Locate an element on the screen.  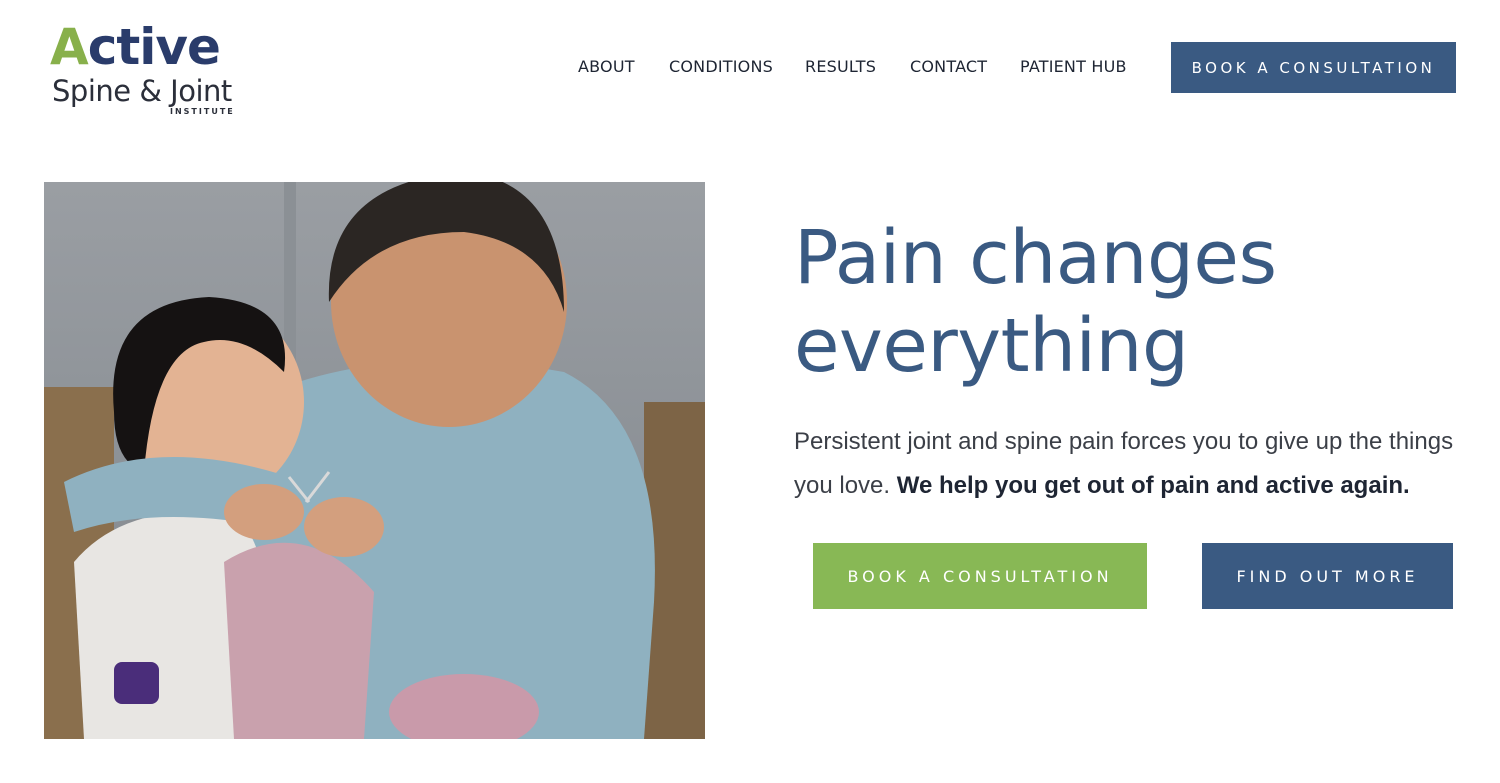
hero-headline: Pain changes everything is located at coordinates (1035, 302).